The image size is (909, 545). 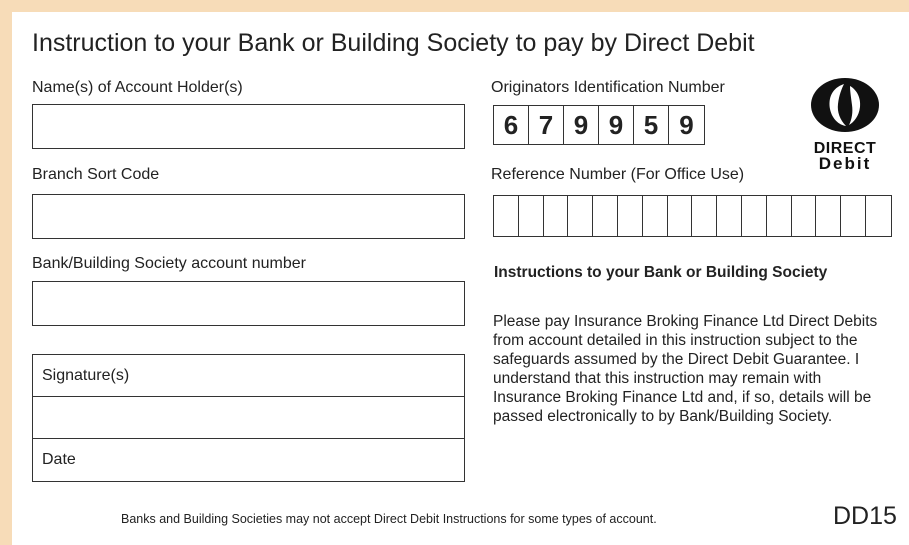 I want to click on signature-field-second-line, so click(x=248, y=418).